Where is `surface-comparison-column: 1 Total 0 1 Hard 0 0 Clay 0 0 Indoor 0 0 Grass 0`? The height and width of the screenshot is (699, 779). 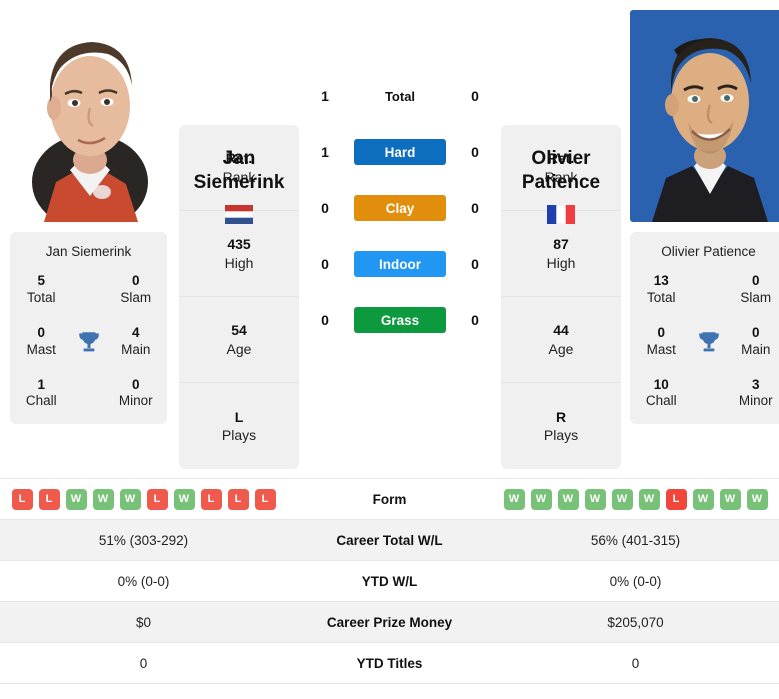 surface-comparison-column: 1 Total 0 1 Hard 0 0 Clay 0 0 Indoor 0 0 Grass 0 is located at coordinates (400, 179).